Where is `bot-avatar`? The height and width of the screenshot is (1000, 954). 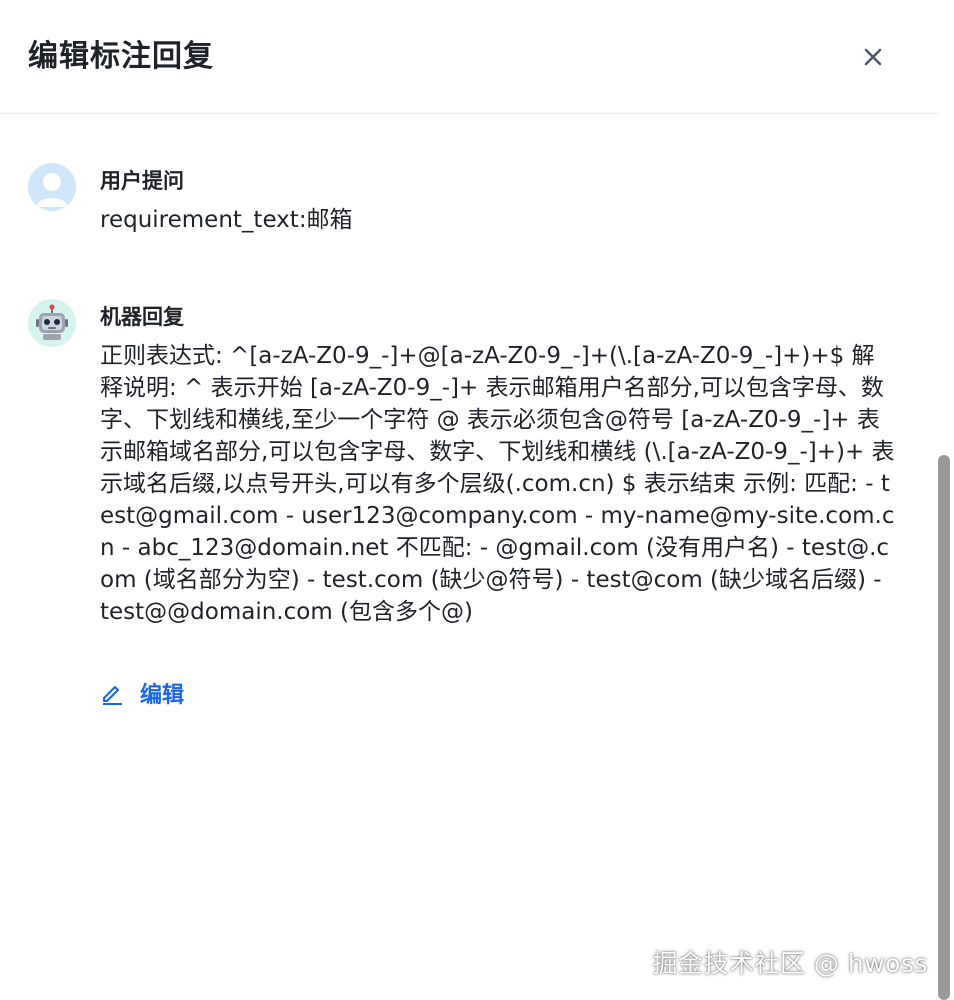
bot-avatar is located at coordinates (52, 323).